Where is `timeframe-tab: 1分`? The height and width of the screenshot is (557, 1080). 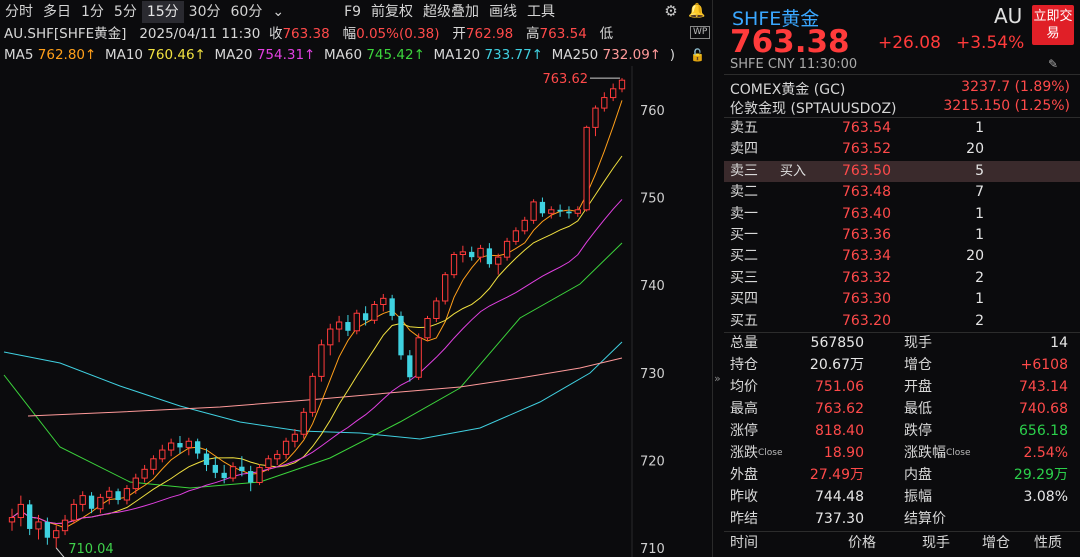 timeframe-tab: 1分 is located at coordinates (92, 12).